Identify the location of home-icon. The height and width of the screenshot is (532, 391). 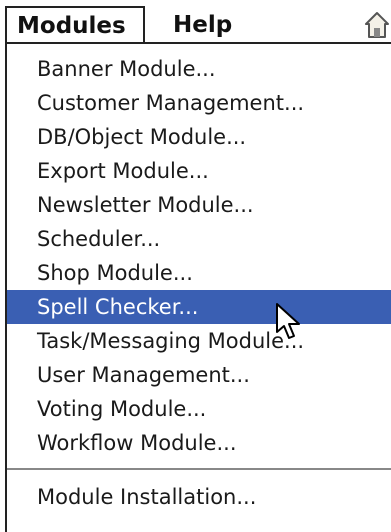
(377, 25).